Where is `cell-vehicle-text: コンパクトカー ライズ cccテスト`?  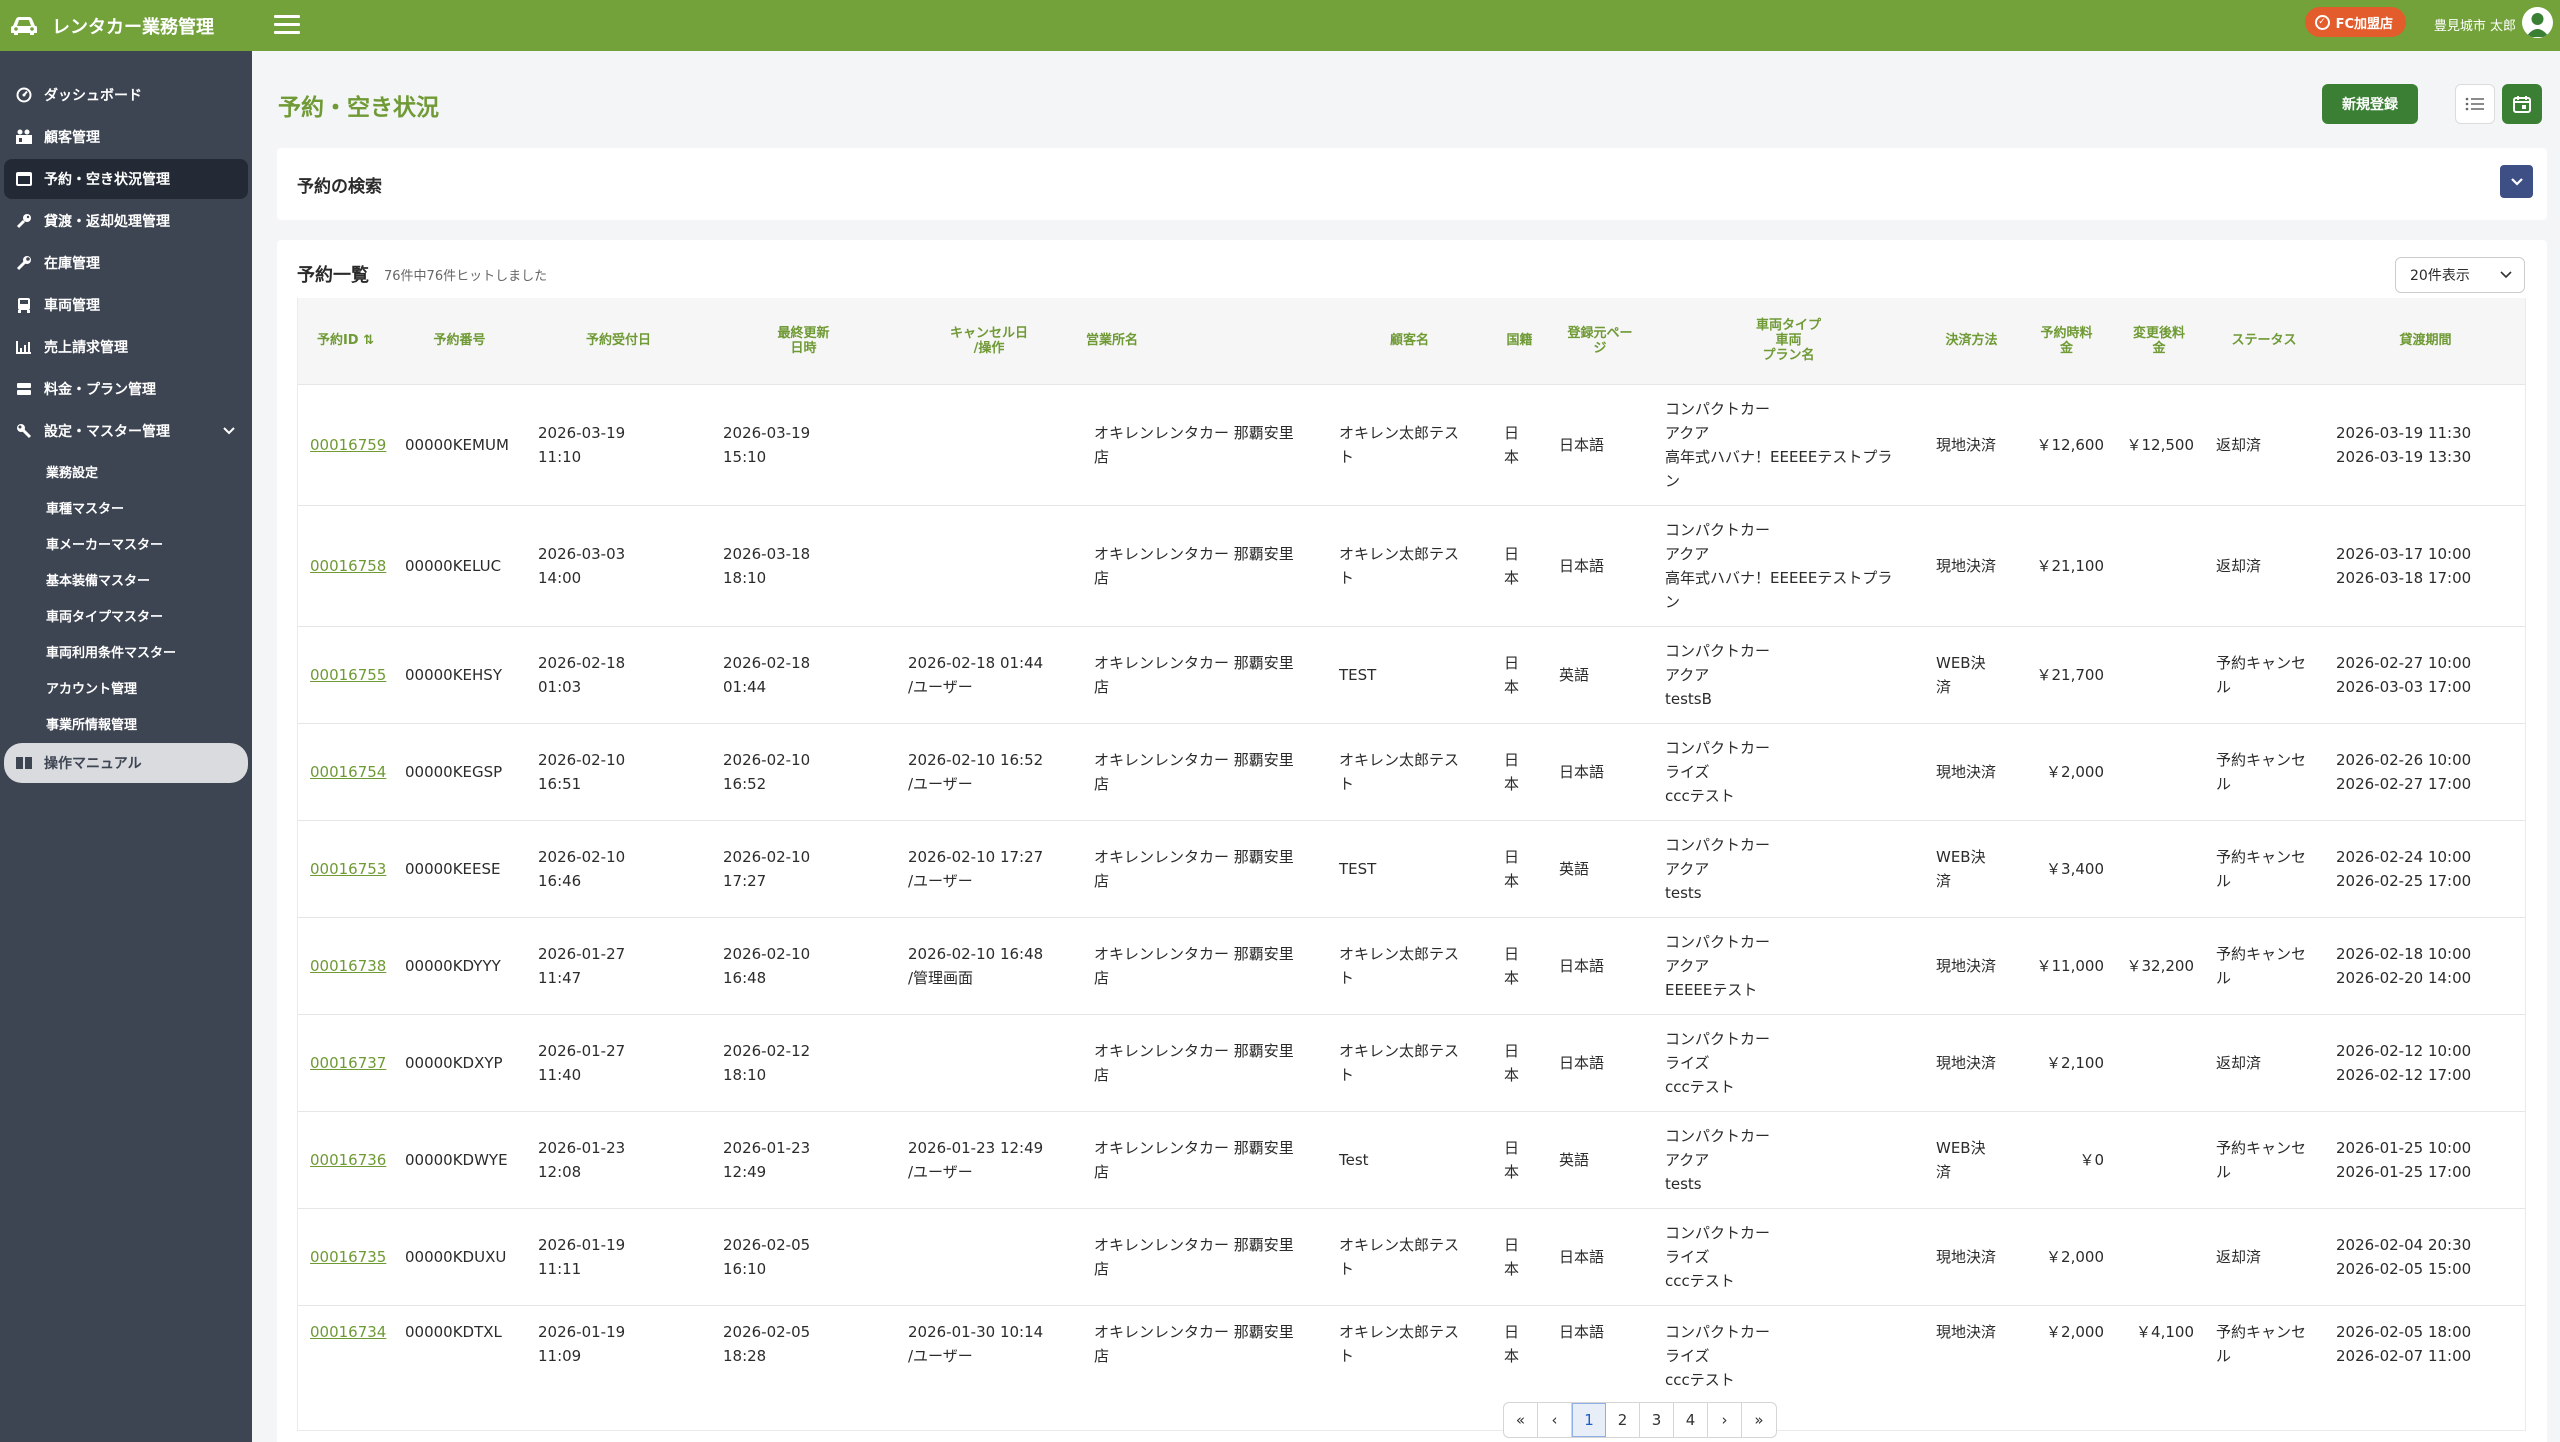
cell-vehicle-text: コンパクトカー ライズ cccテスト is located at coordinates (1718, 771).